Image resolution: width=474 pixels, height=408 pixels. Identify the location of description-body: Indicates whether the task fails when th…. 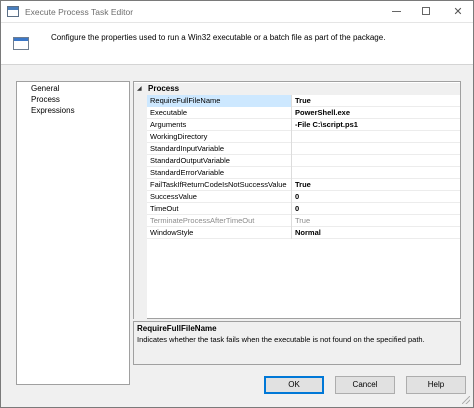
(281, 339).